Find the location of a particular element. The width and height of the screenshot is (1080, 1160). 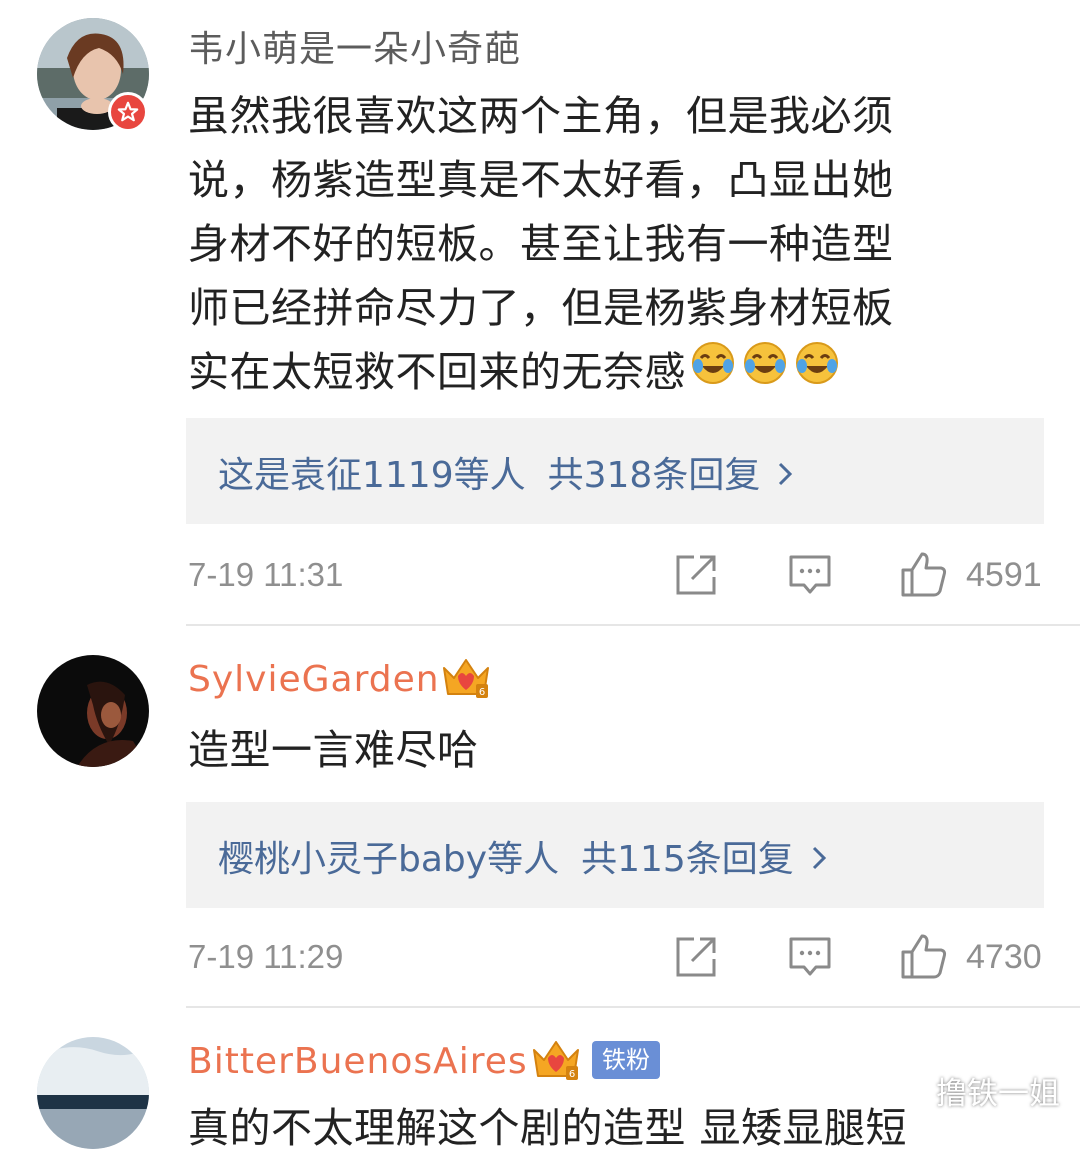

like-count: 4730 is located at coordinates (1004, 957).